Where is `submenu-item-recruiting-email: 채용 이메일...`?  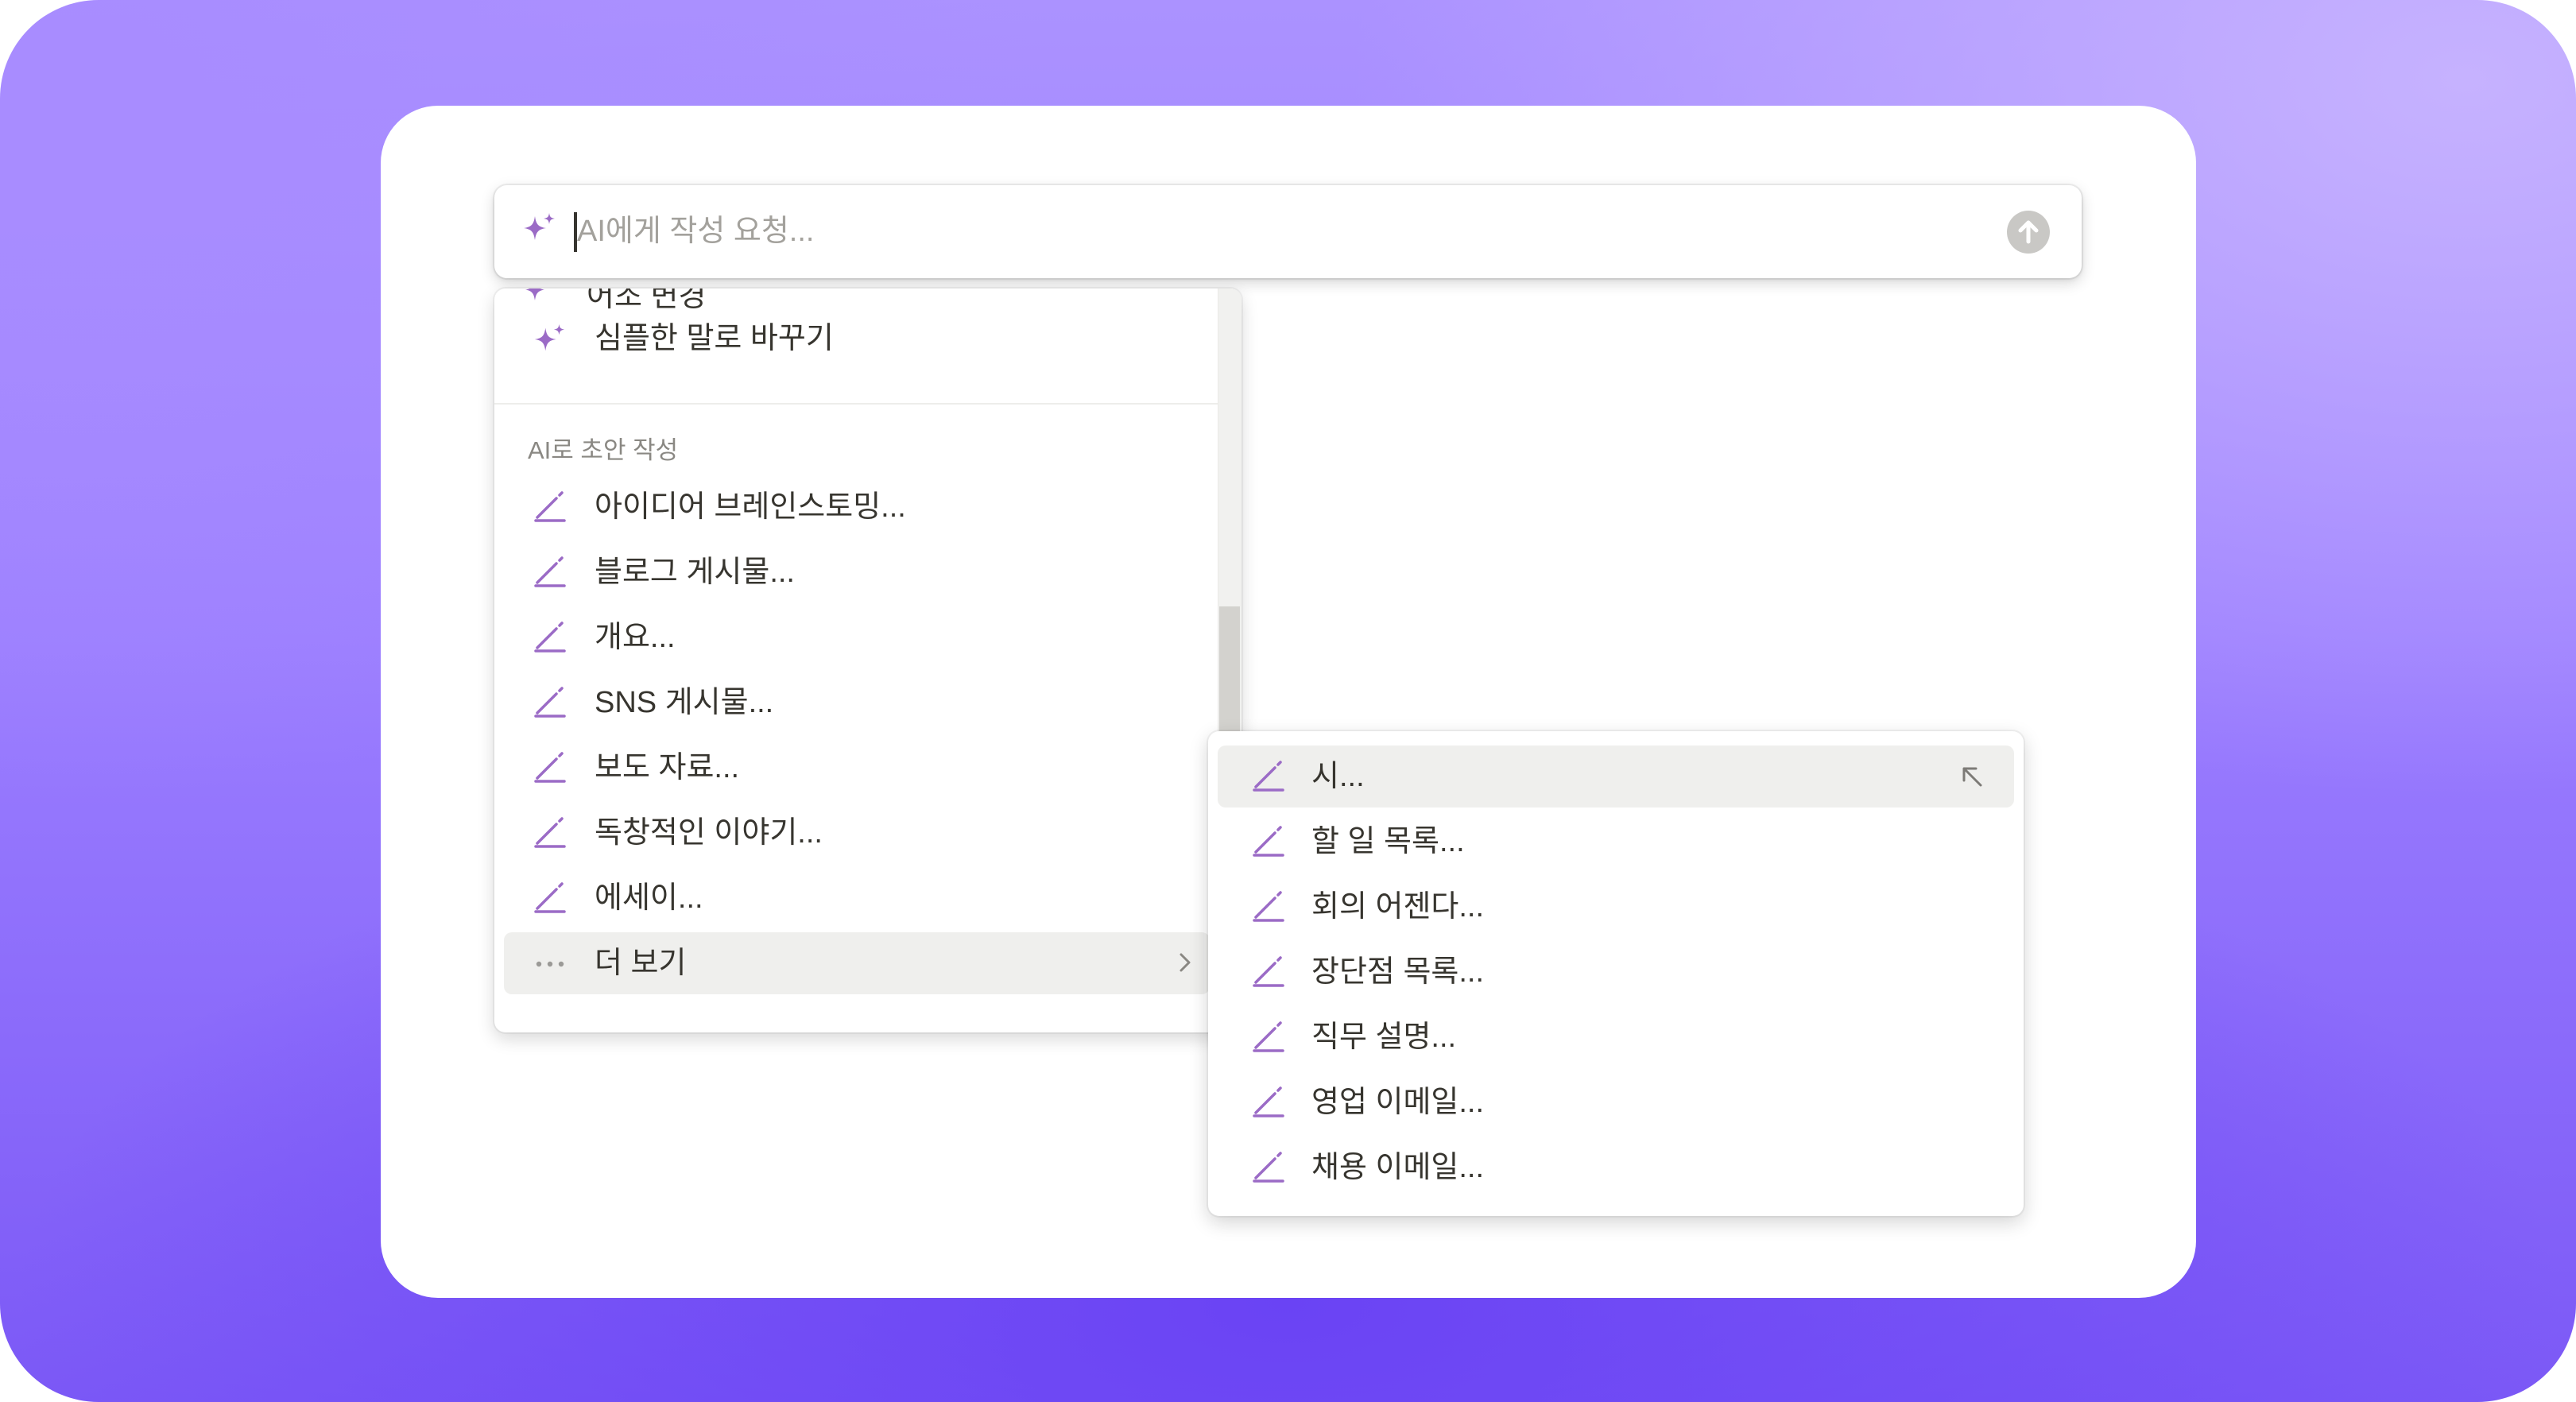 submenu-item-recruiting-email: 채용 이메일... is located at coordinates (1616, 1168).